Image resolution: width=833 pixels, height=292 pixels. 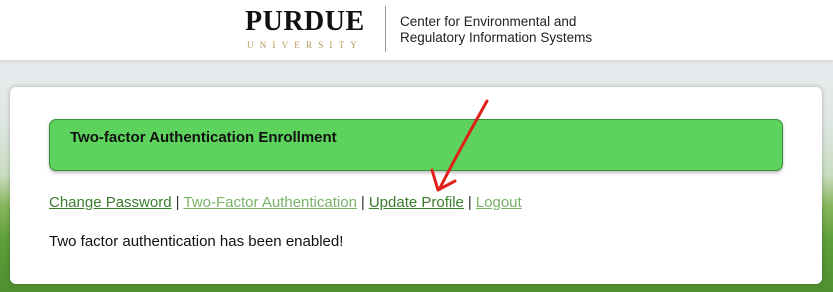 What do you see at coordinates (385, 29) in the screenshot?
I see `header-divider` at bounding box center [385, 29].